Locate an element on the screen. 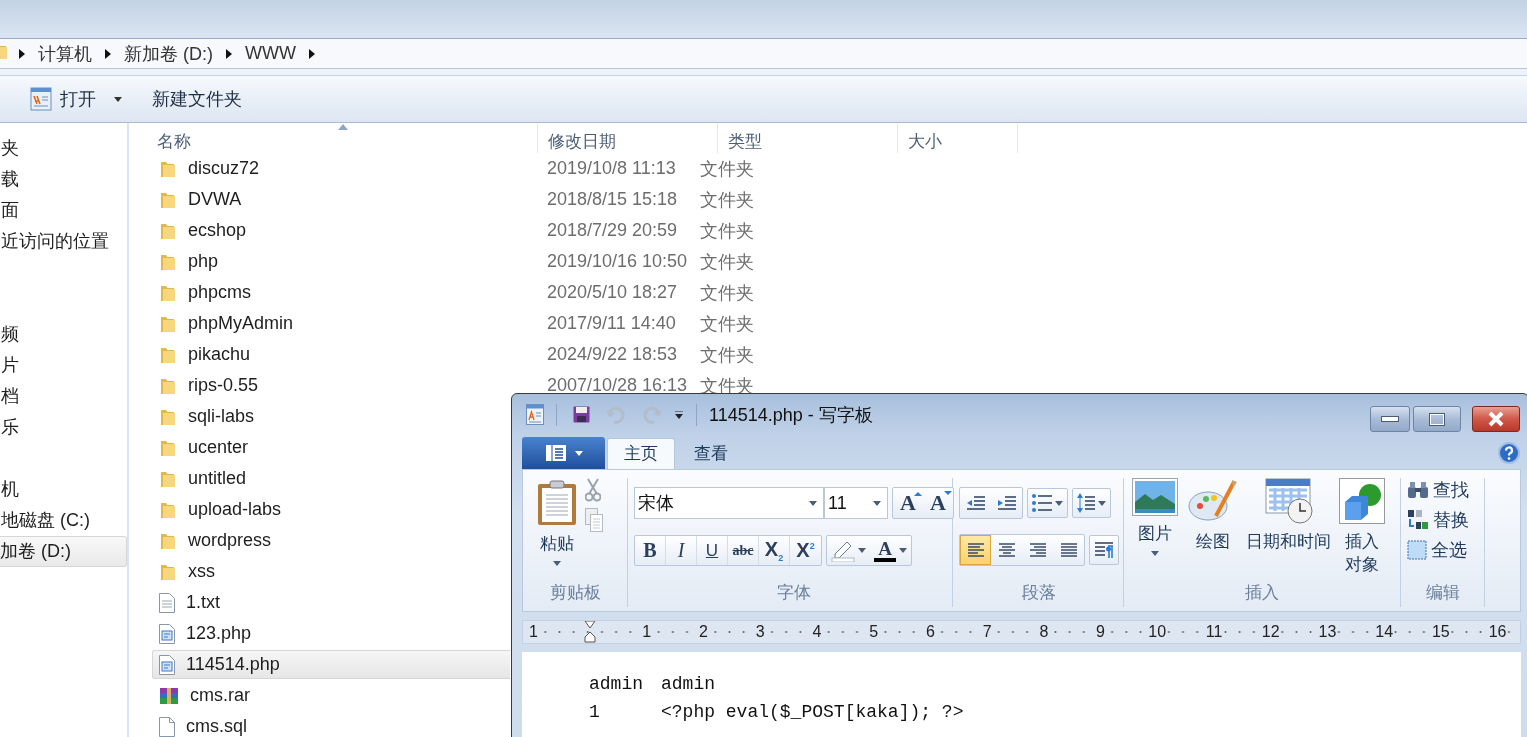 This screenshot has width=1527, height=737. underline-button: U is located at coordinates (712, 550).